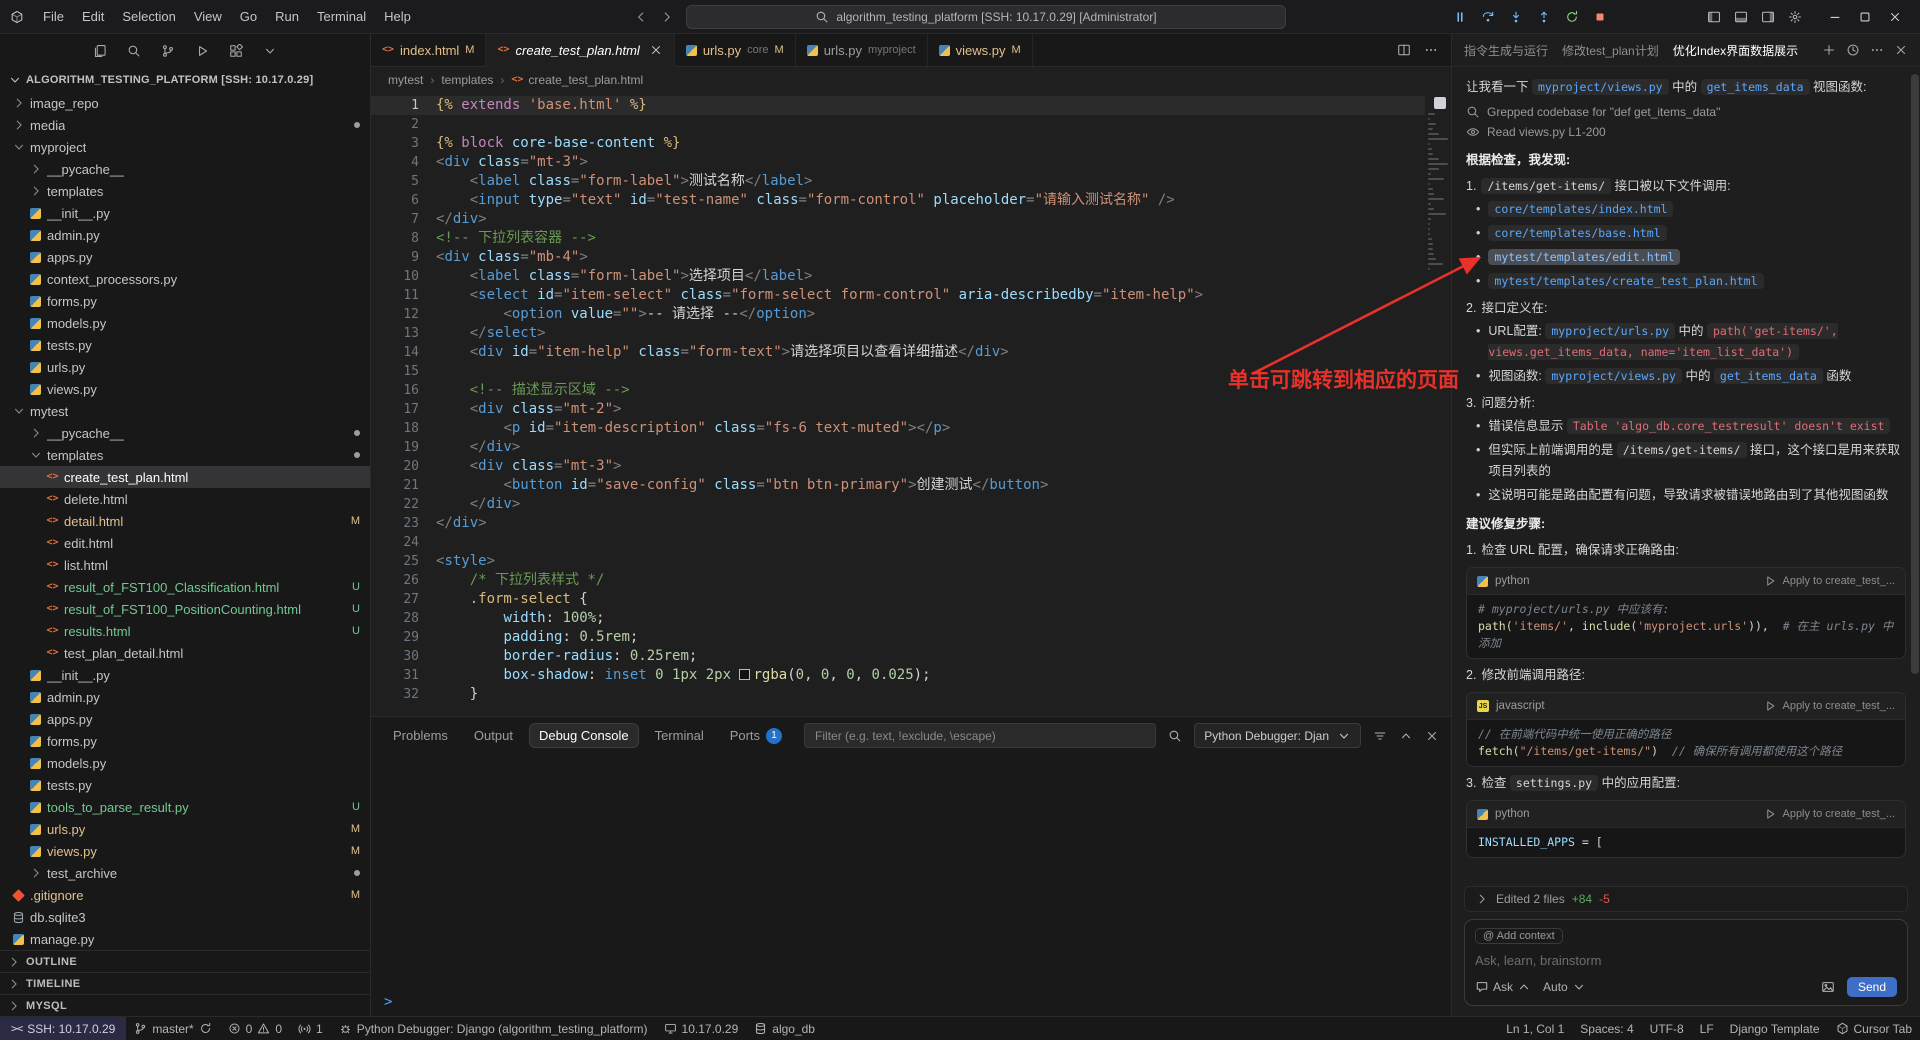  Describe the element at coordinates (1488, 17) in the screenshot. I see `step-over-button` at that location.